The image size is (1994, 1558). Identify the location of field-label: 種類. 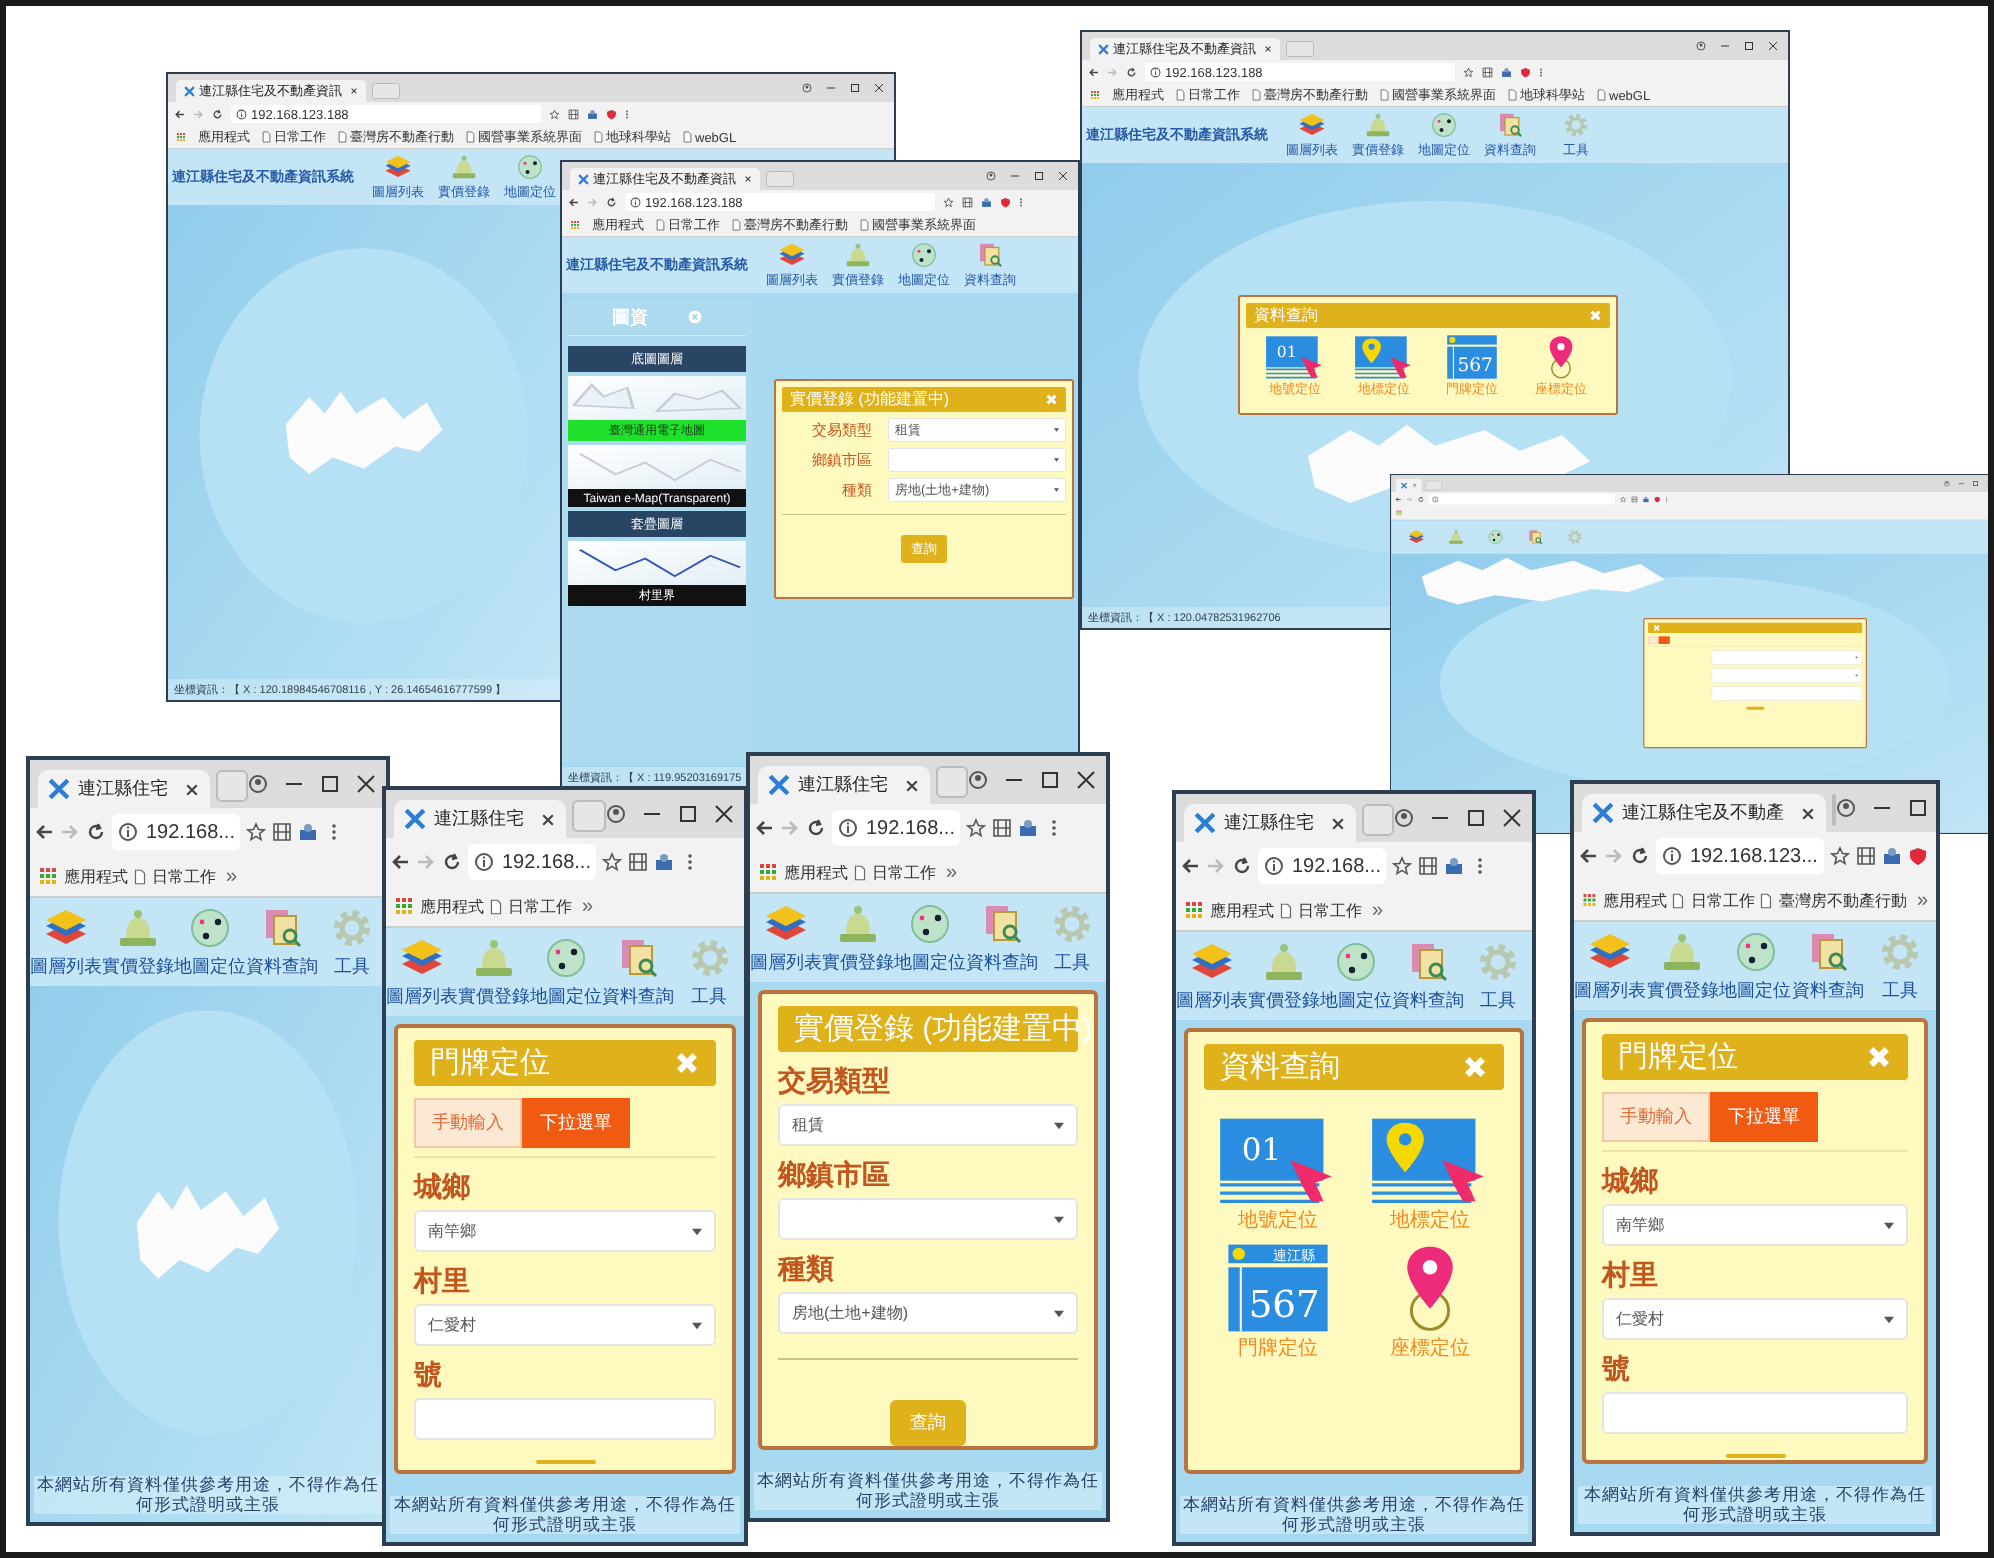
(807, 1270).